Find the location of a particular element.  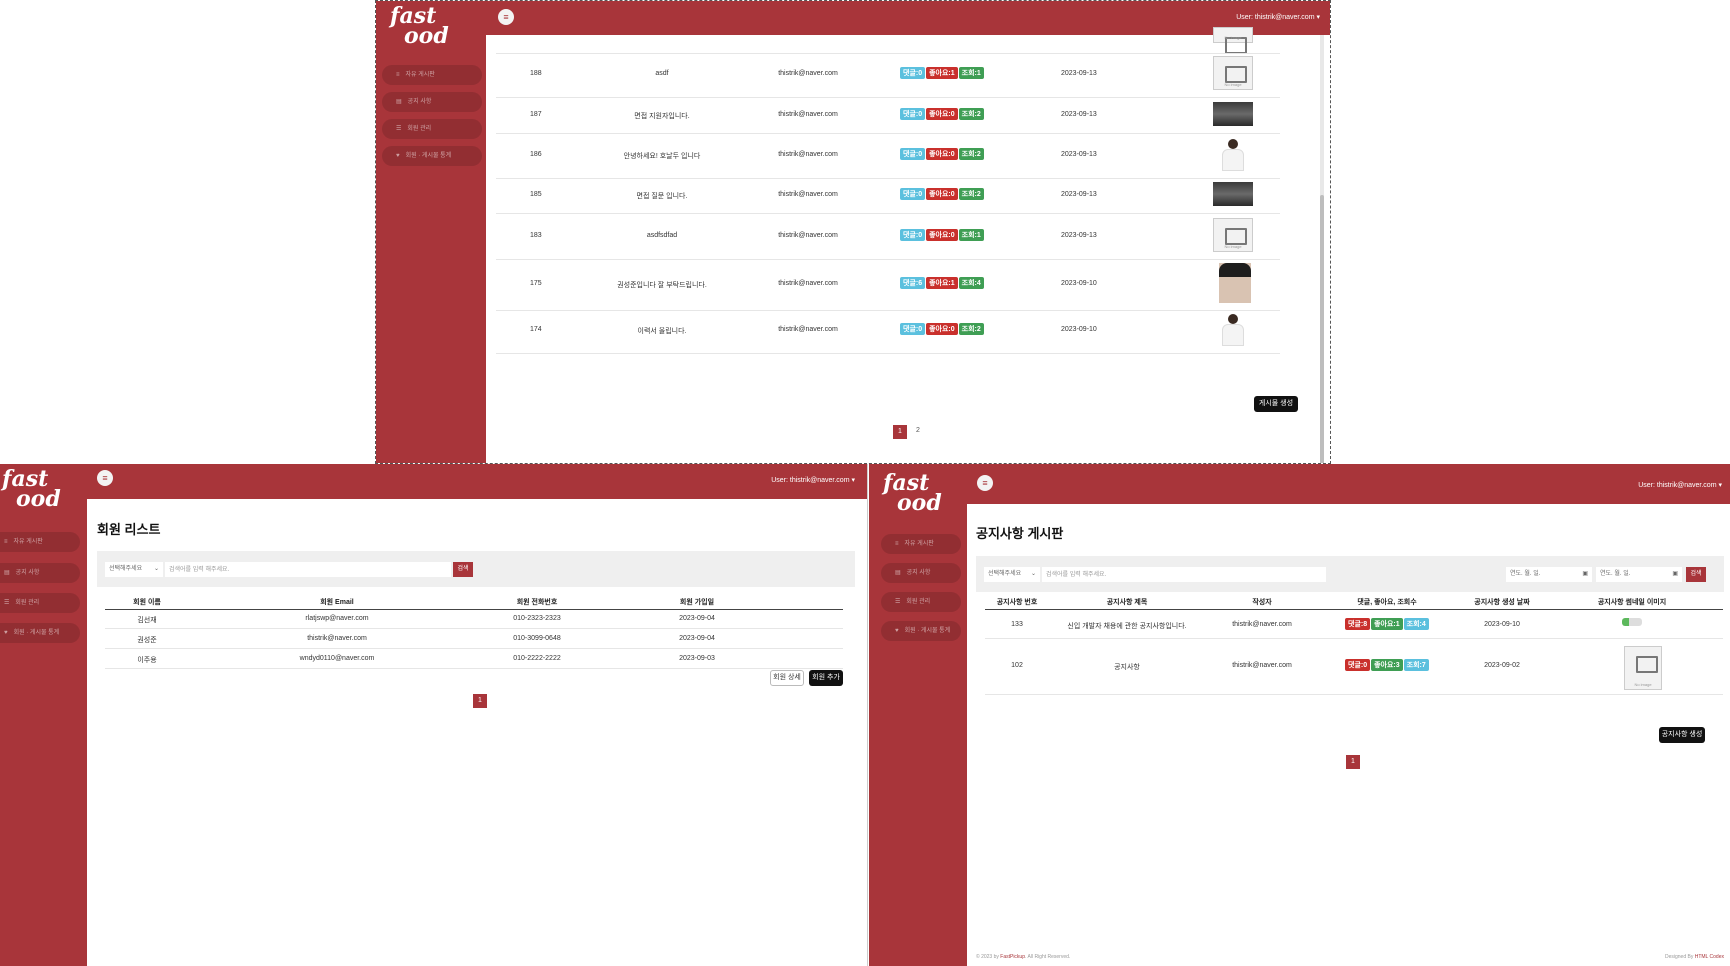

footer-brand-link: FastPickup is located at coordinates (1012, 957).